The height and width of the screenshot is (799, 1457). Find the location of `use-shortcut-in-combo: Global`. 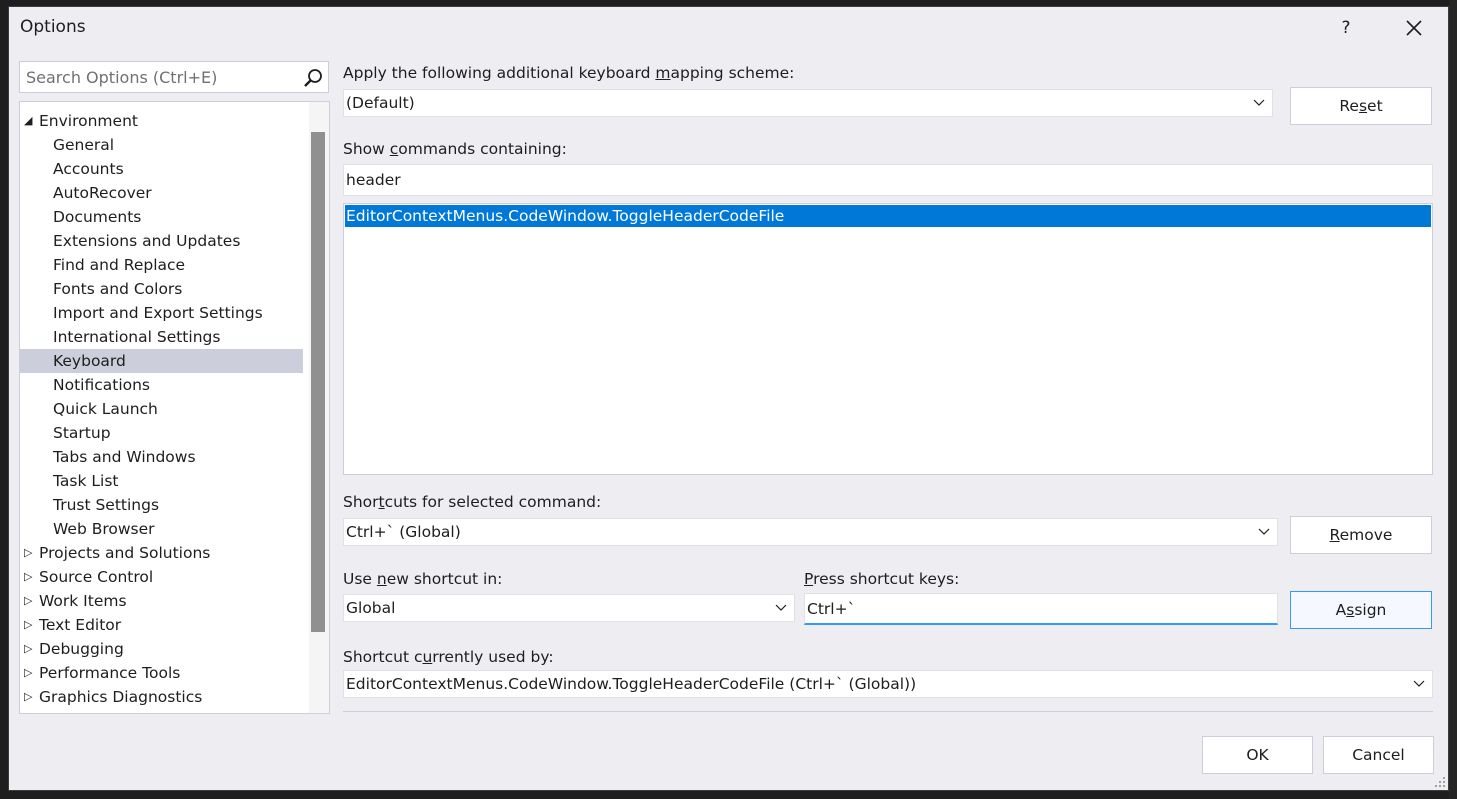

use-shortcut-in-combo: Global is located at coordinates (569, 608).